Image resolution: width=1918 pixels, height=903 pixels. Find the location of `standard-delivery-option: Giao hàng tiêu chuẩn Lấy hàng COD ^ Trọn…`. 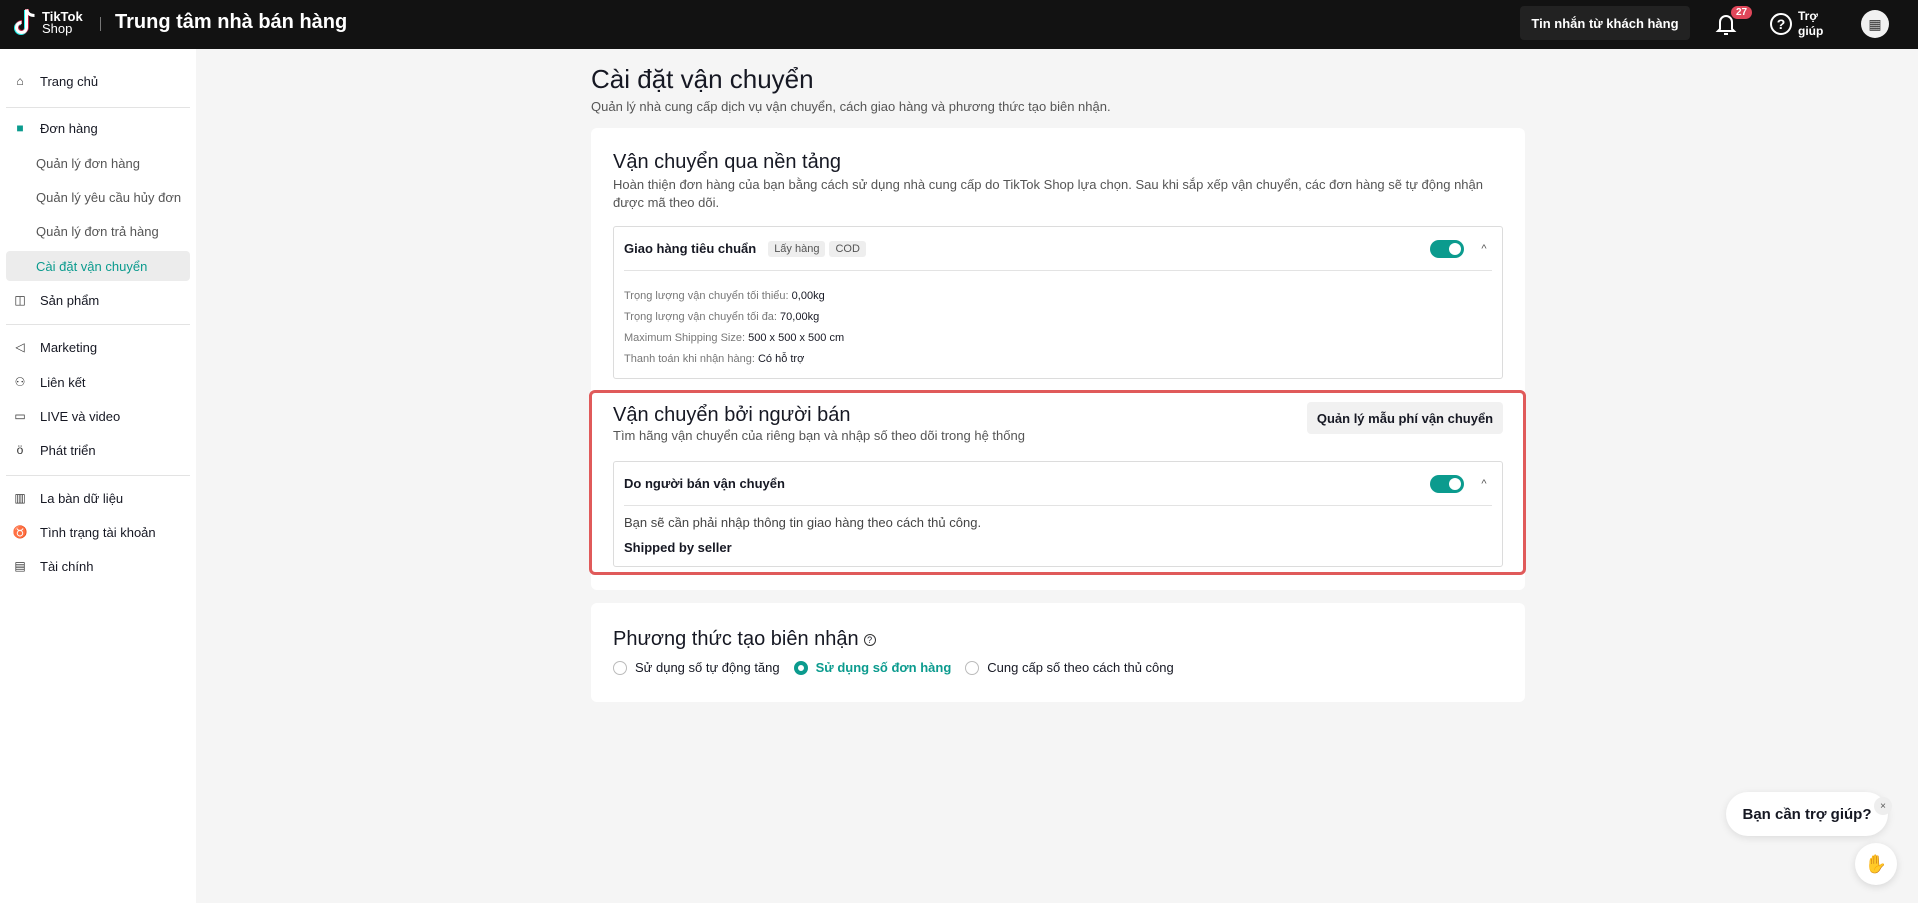

standard-delivery-option: Giao hàng tiêu chuẩn Lấy hàng COD ^ Trọn… is located at coordinates (1058, 302).